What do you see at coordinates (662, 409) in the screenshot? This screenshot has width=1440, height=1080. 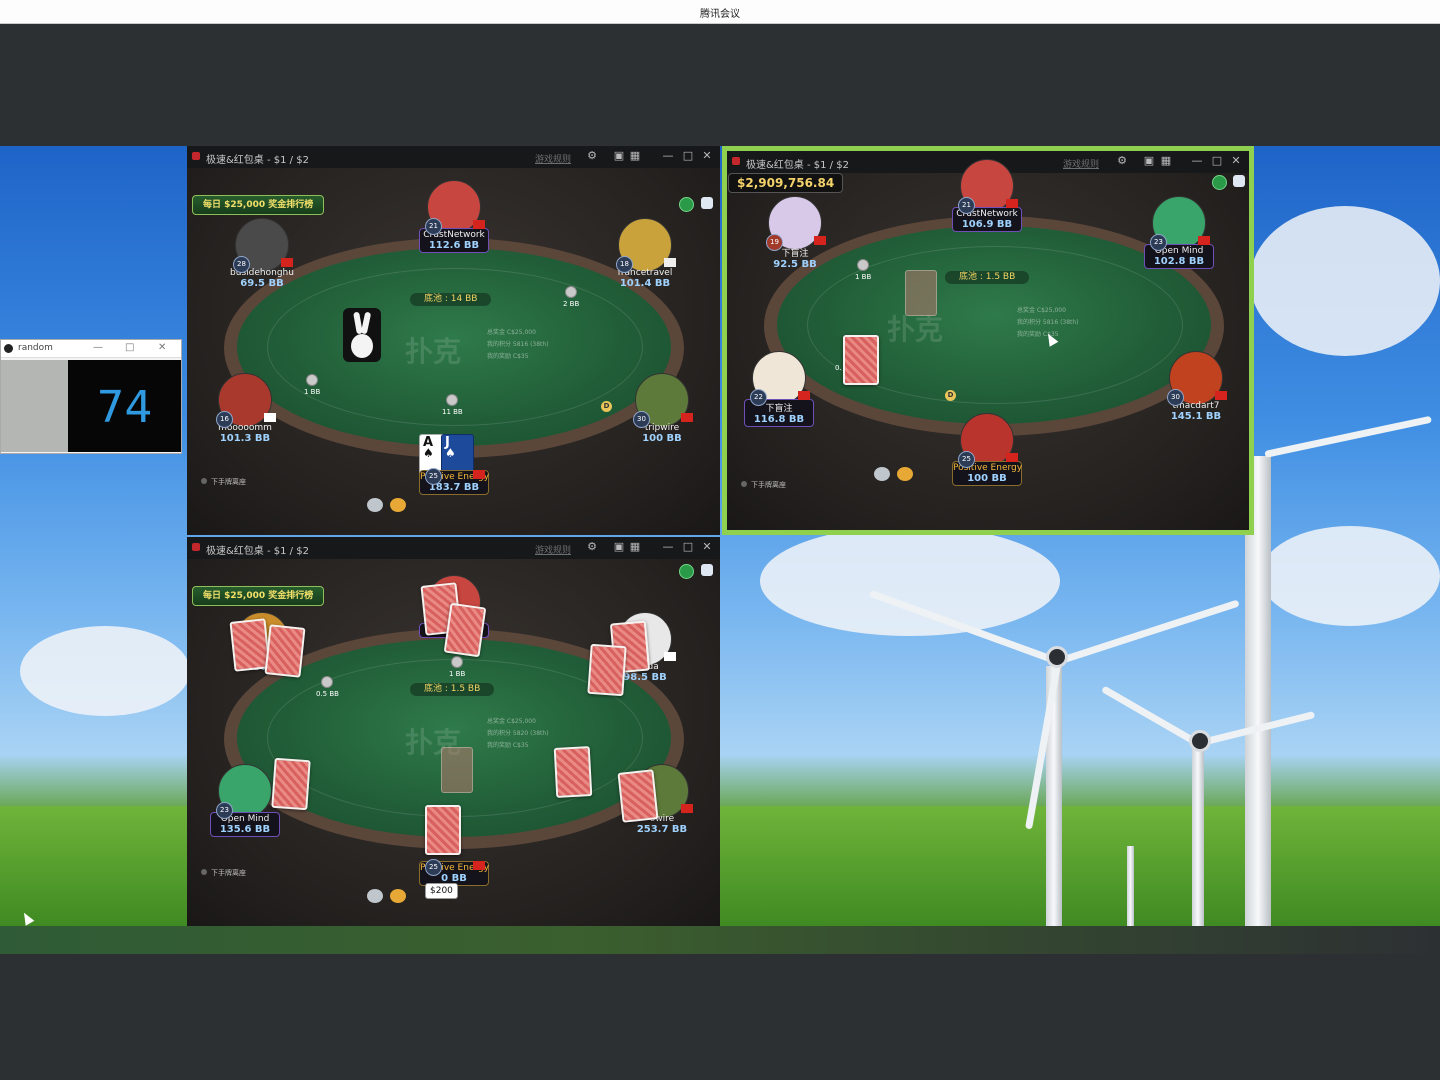 I see `seat-player: 30 tripwire 100 BB` at bounding box center [662, 409].